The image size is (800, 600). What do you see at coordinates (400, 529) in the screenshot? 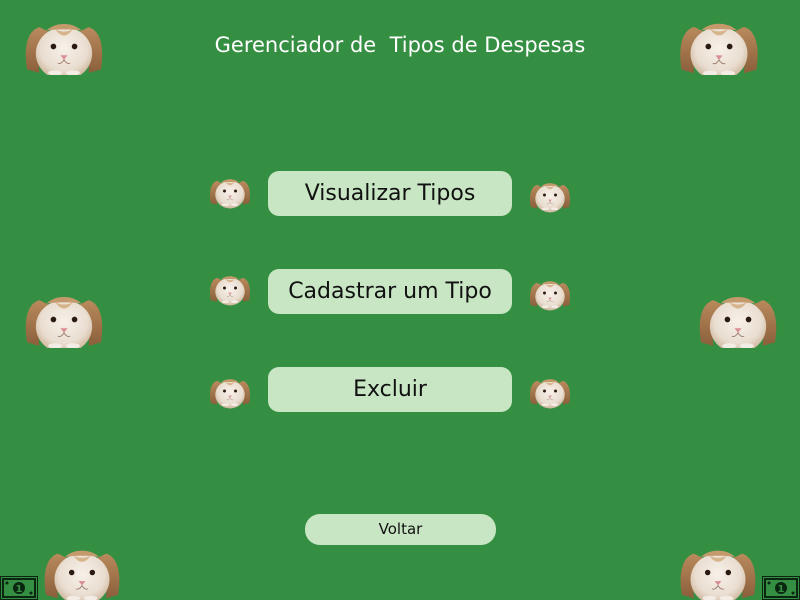
I see `back-button: Voltar` at bounding box center [400, 529].